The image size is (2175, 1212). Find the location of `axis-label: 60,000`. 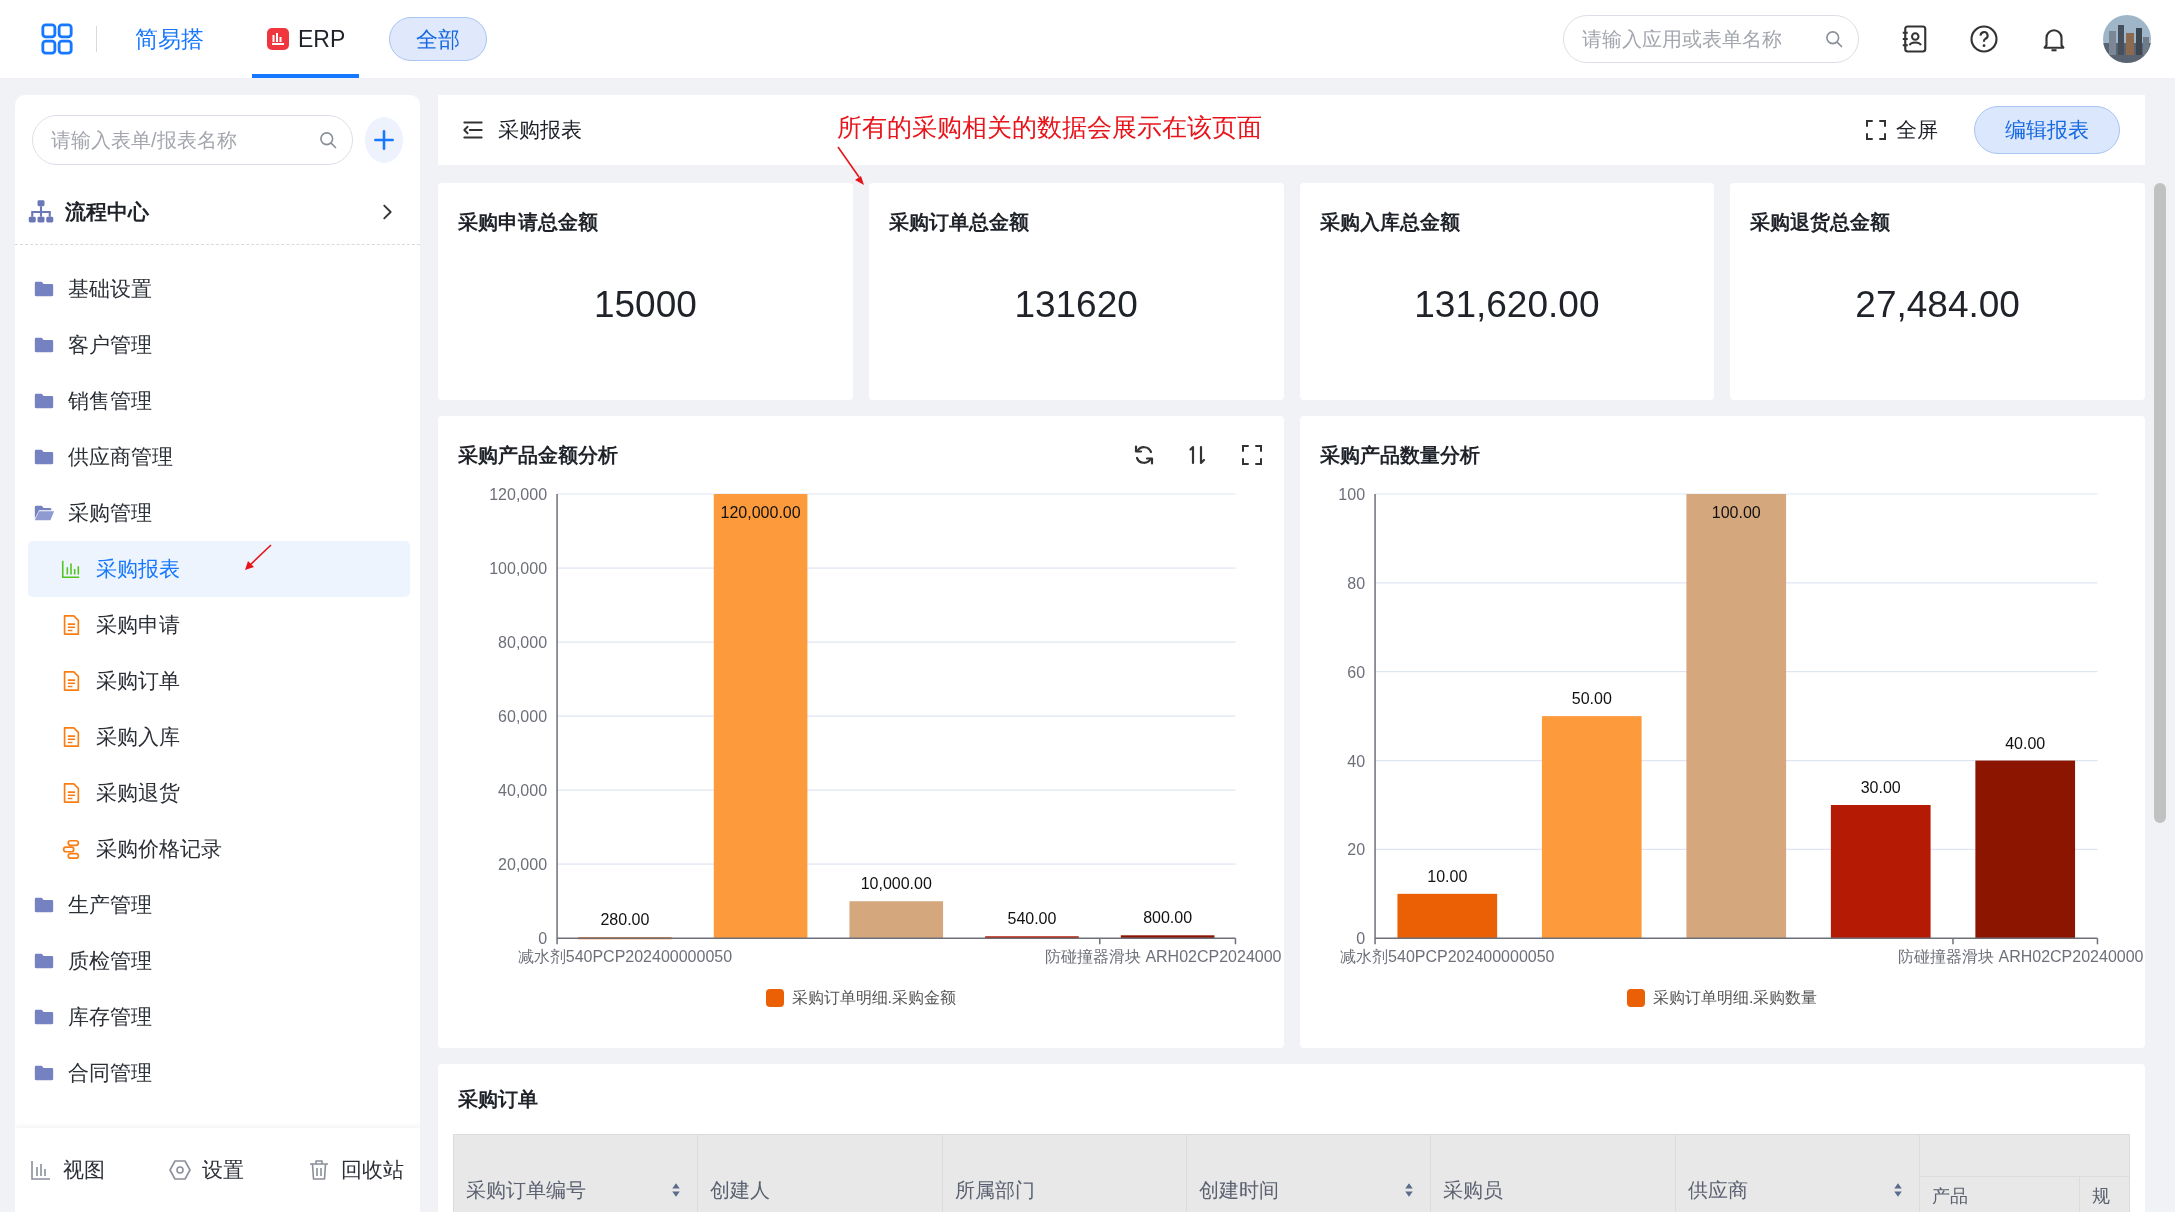

axis-label: 60,000 is located at coordinates (523, 717).